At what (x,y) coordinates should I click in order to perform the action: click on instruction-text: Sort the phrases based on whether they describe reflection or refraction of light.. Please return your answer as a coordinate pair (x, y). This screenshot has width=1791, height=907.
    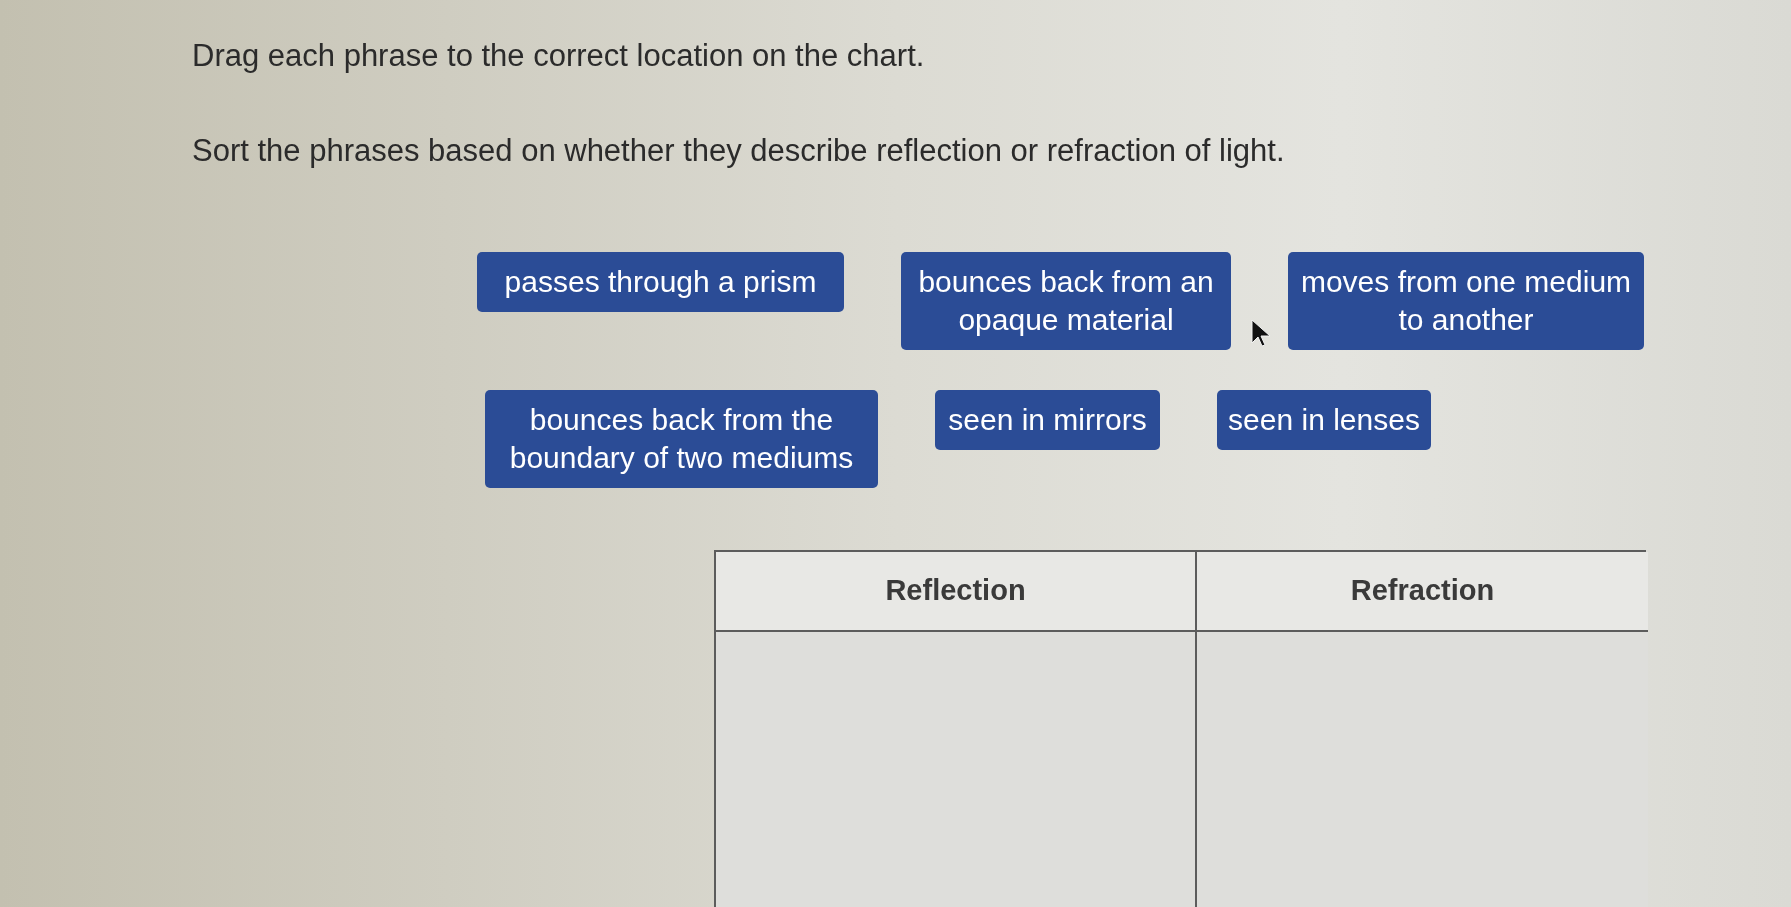
    Looking at the image, I should click on (738, 151).